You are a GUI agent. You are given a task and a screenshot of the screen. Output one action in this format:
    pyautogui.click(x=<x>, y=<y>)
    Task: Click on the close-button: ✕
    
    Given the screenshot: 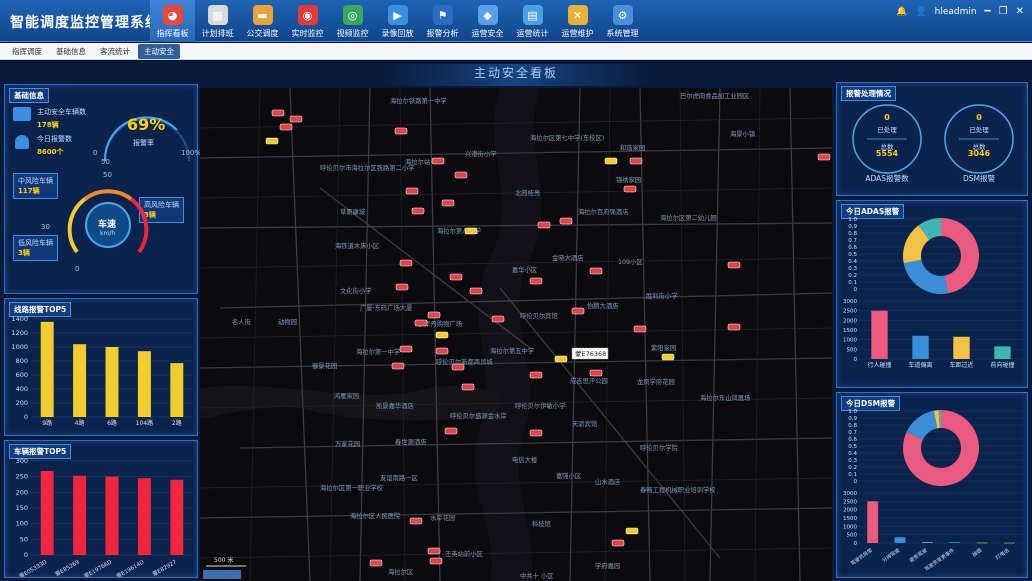 What is the action you would take?
    pyautogui.click(x=1020, y=11)
    